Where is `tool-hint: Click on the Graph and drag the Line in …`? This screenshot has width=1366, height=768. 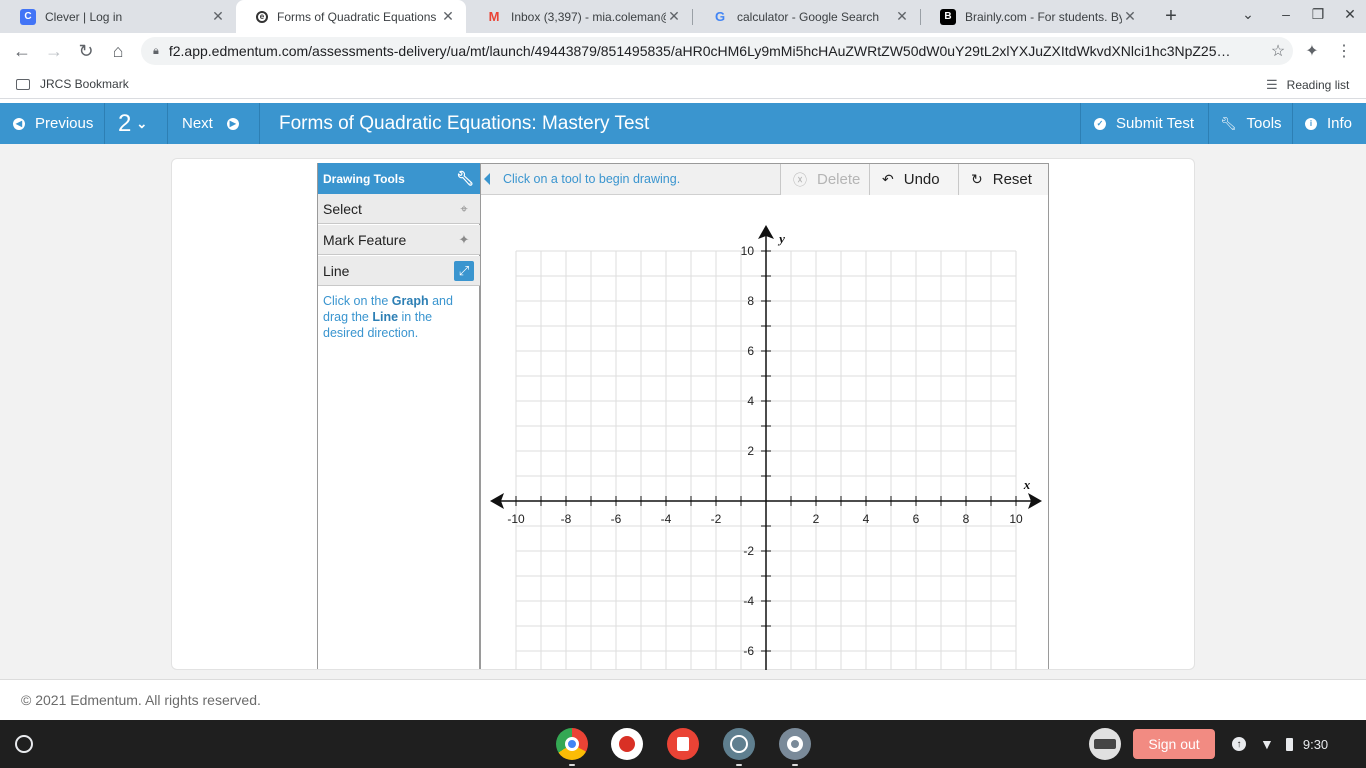
tool-hint: Click on the Graph and drag the Line in … is located at coordinates (398, 317).